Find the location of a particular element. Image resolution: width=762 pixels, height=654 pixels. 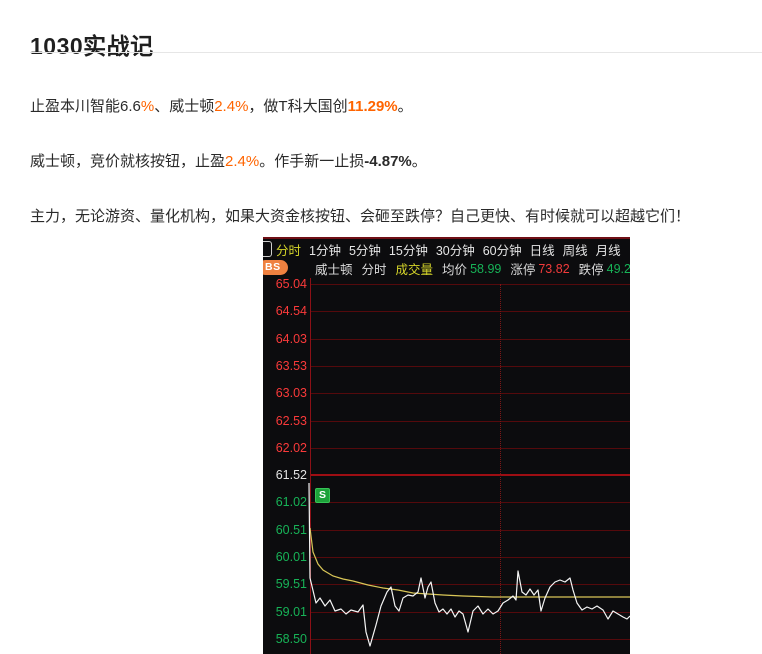

text-run: % is located at coordinates (147, 106).